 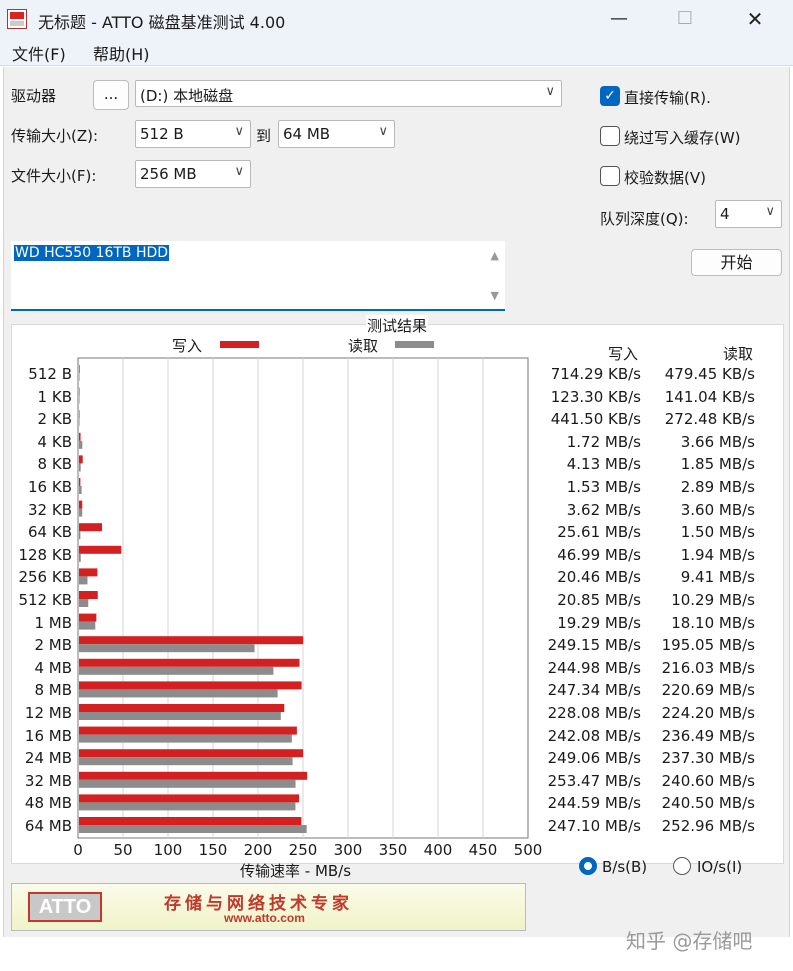 I want to click on read-rate-value: 272.48 KB/s, so click(x=709, y=419).